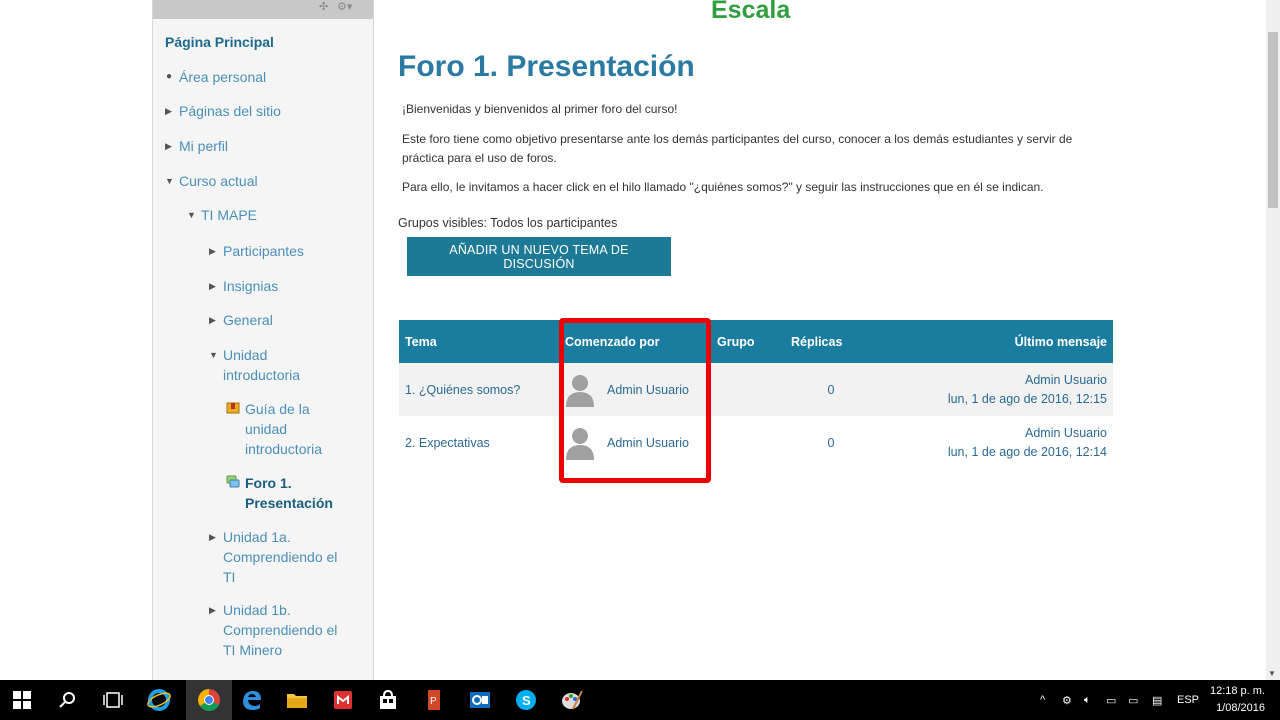 The width and height of the screenshot is (1280, 720). I want to click on header-grupo: Grupo, so click(748, 341).